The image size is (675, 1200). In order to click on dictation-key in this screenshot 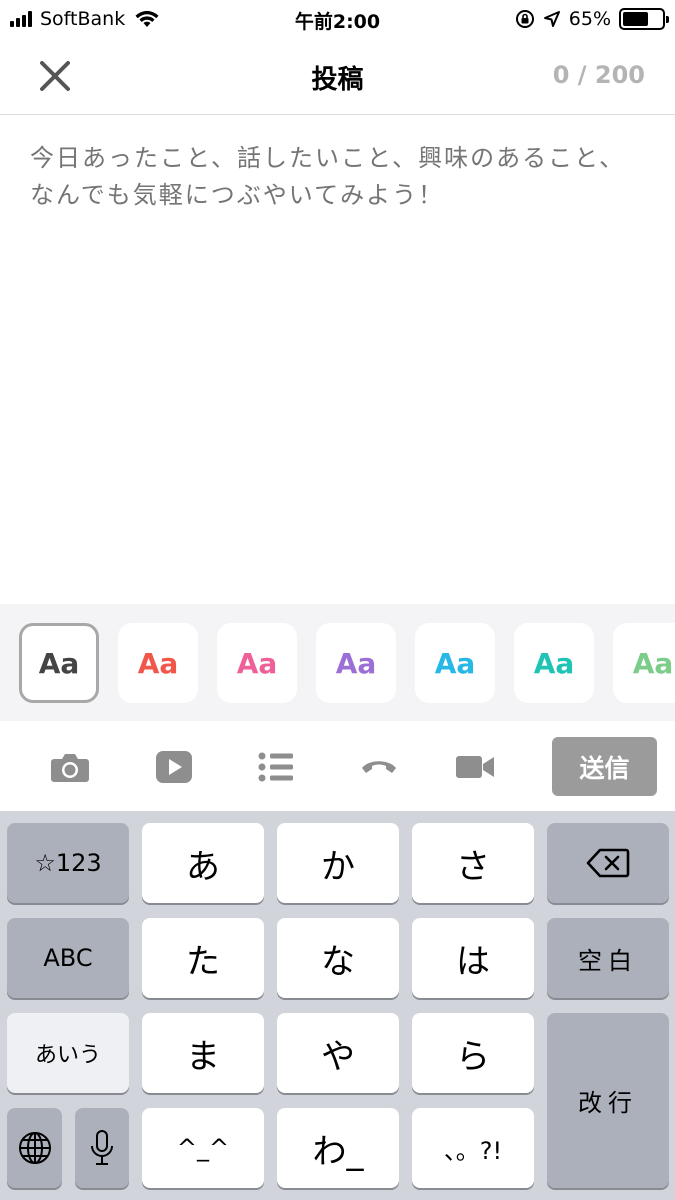, I will do `click(102, 1148)`.